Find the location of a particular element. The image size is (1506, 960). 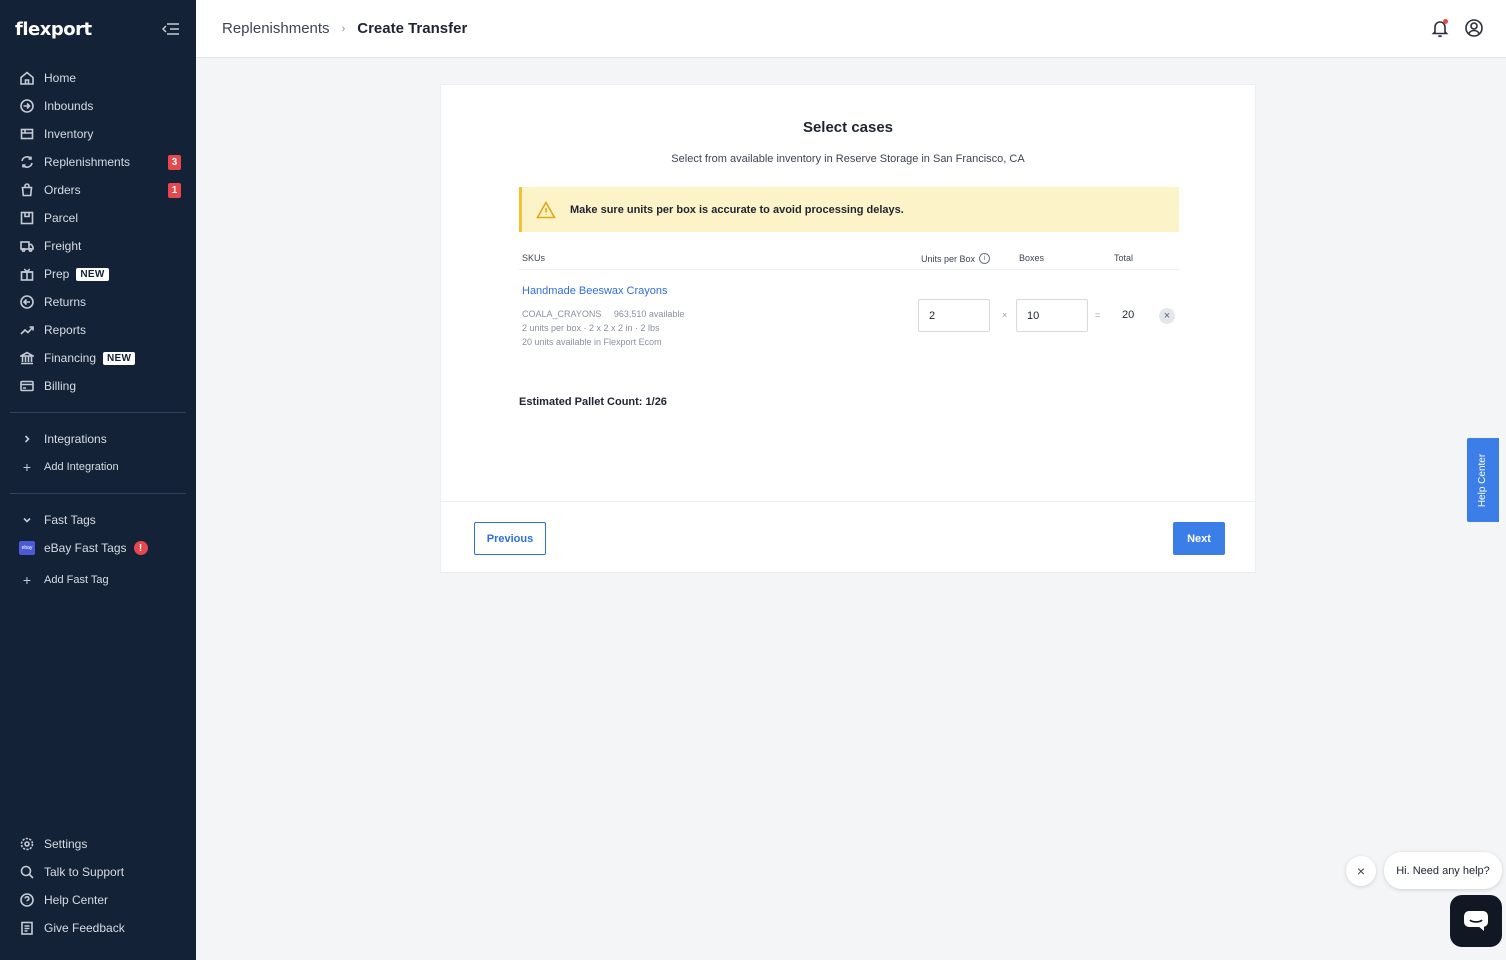

sidebar-item-label: eBay Fast Tags is located at coordinates (85, 548).